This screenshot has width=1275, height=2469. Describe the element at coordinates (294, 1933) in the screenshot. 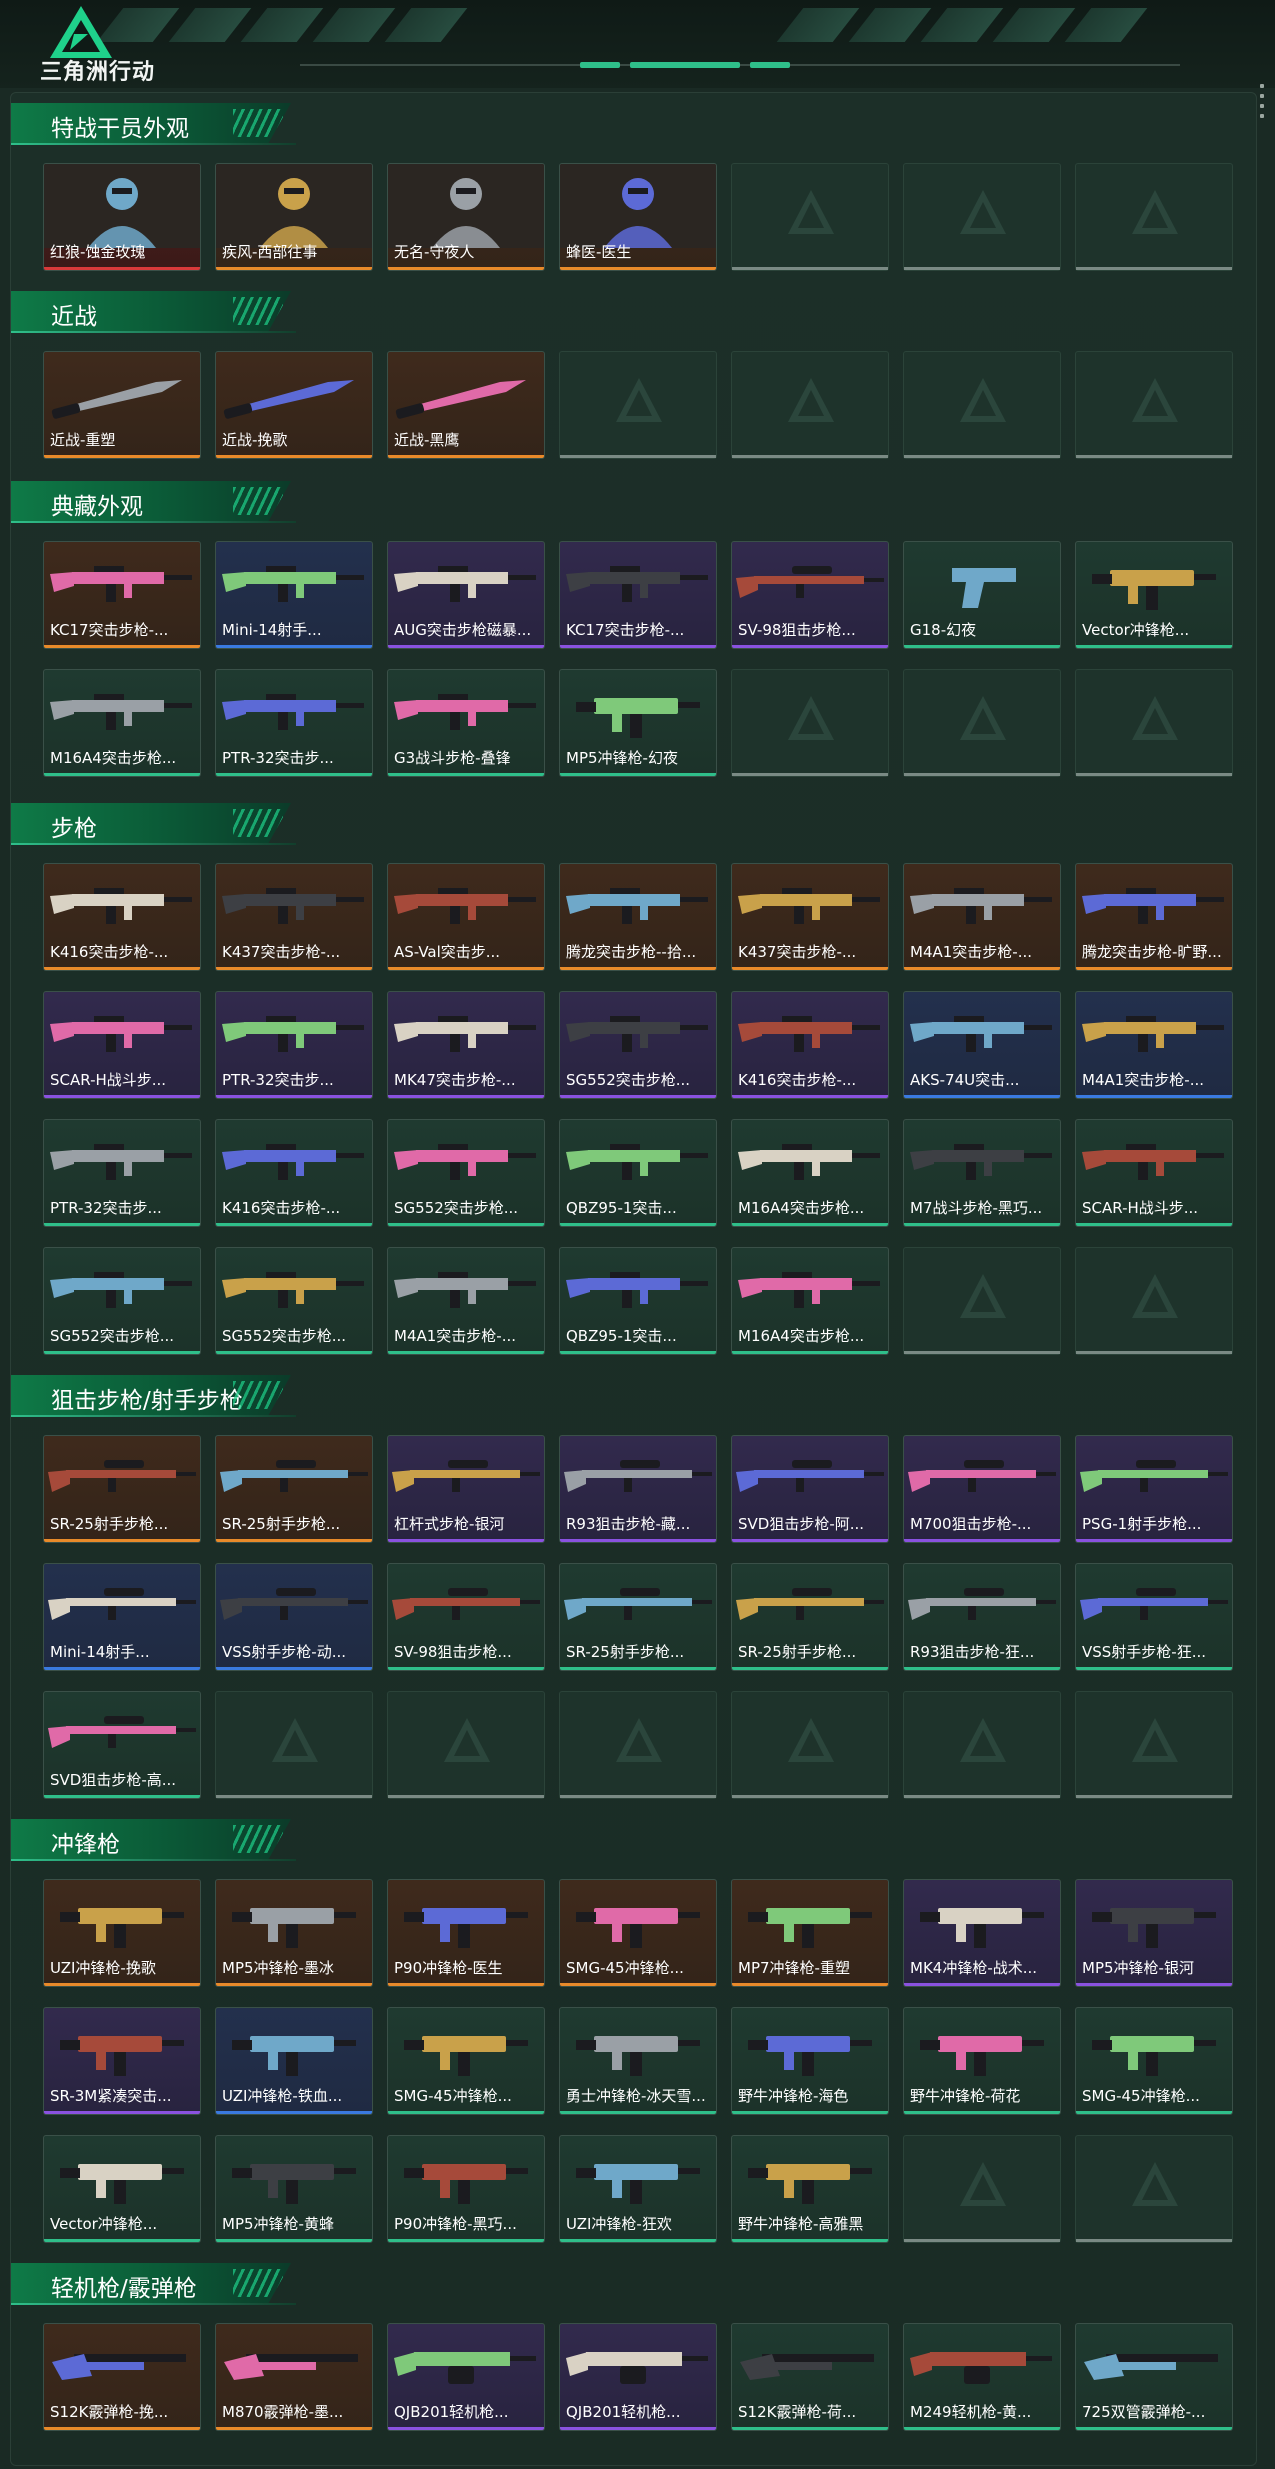

I see `skin-tile: MP5冲锋枪-墨冰` at that location.